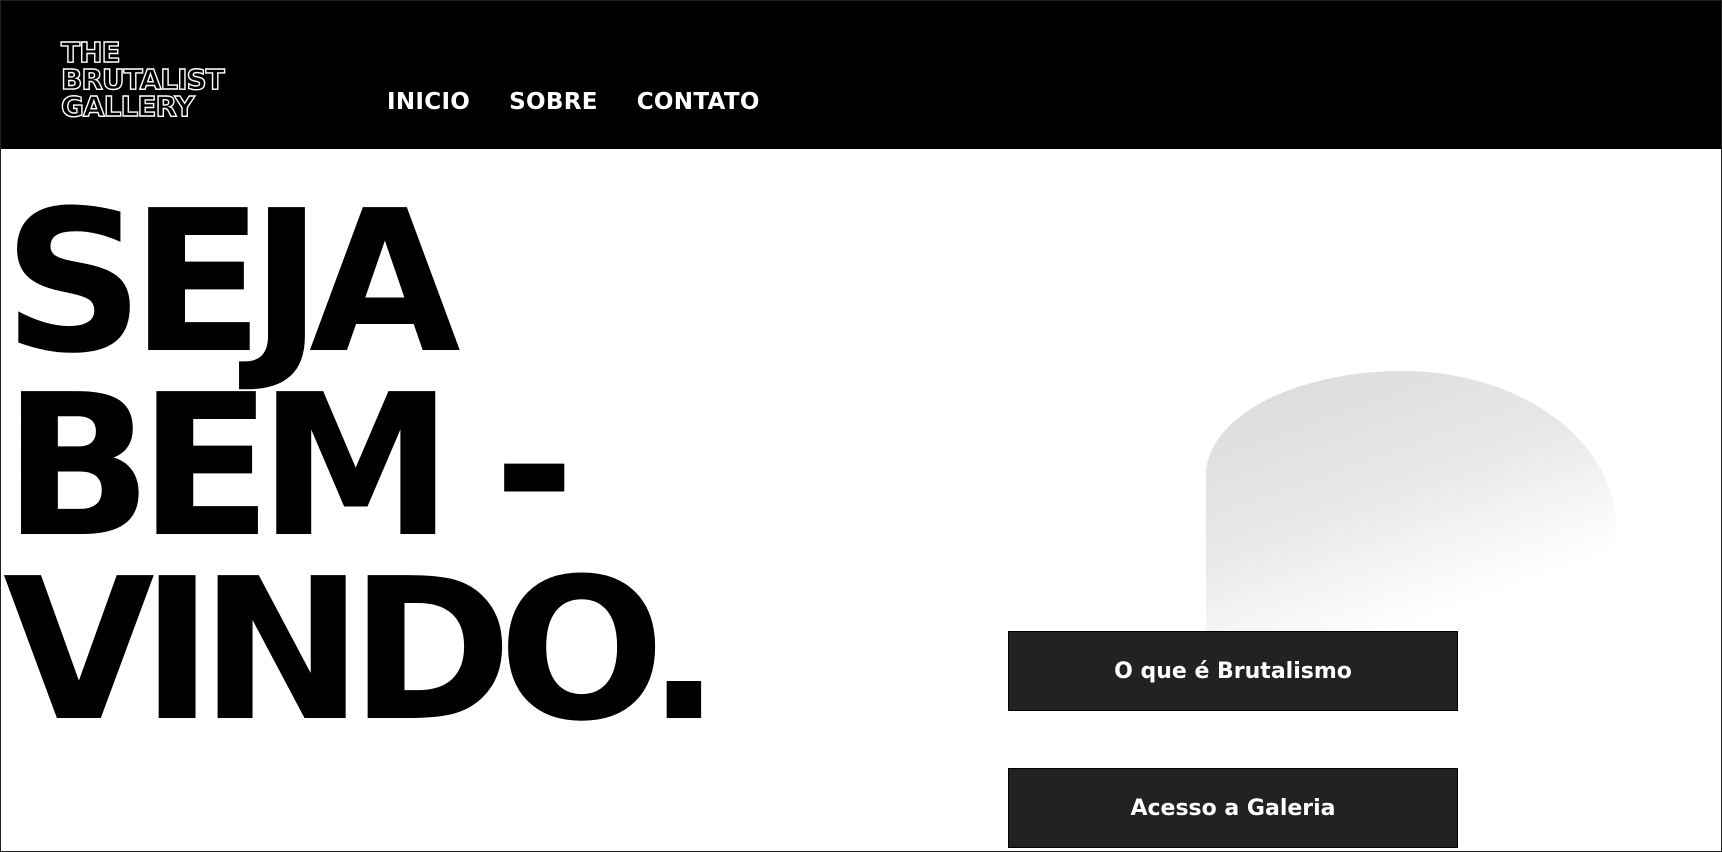 Image resolution: width=1722 pixels, height=852 pixels. What do you see at coordinates (428, 102) in the screenshot?
I see `nav-link-inicio: INICIO` at bounding box center [428, 102].